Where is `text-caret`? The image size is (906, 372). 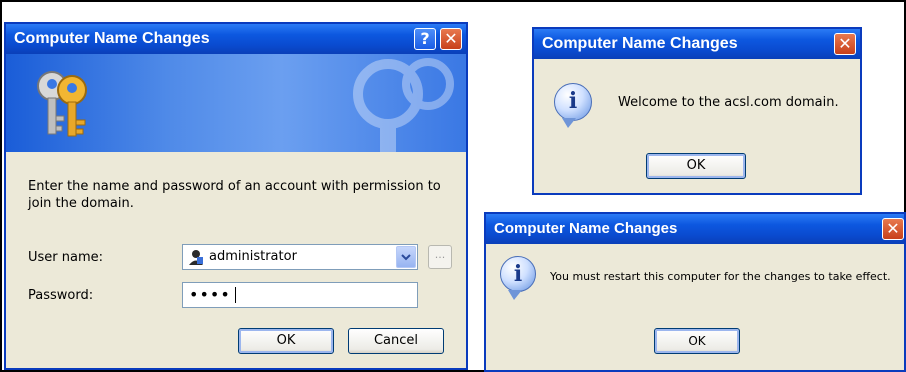 text-caret is located at coordinates (235, 295).